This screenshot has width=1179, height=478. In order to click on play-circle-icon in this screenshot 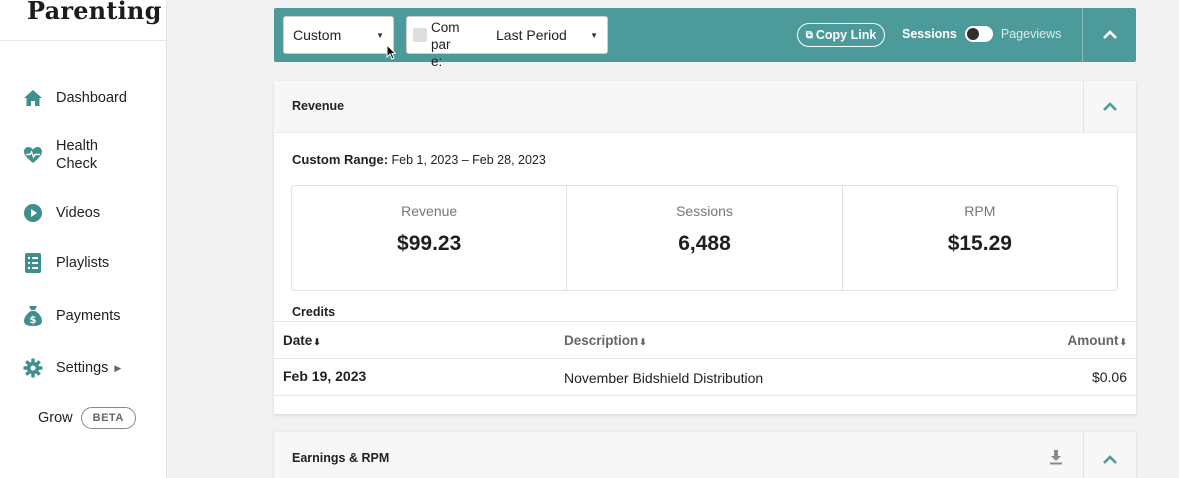, I will do `click(33, 213)`.